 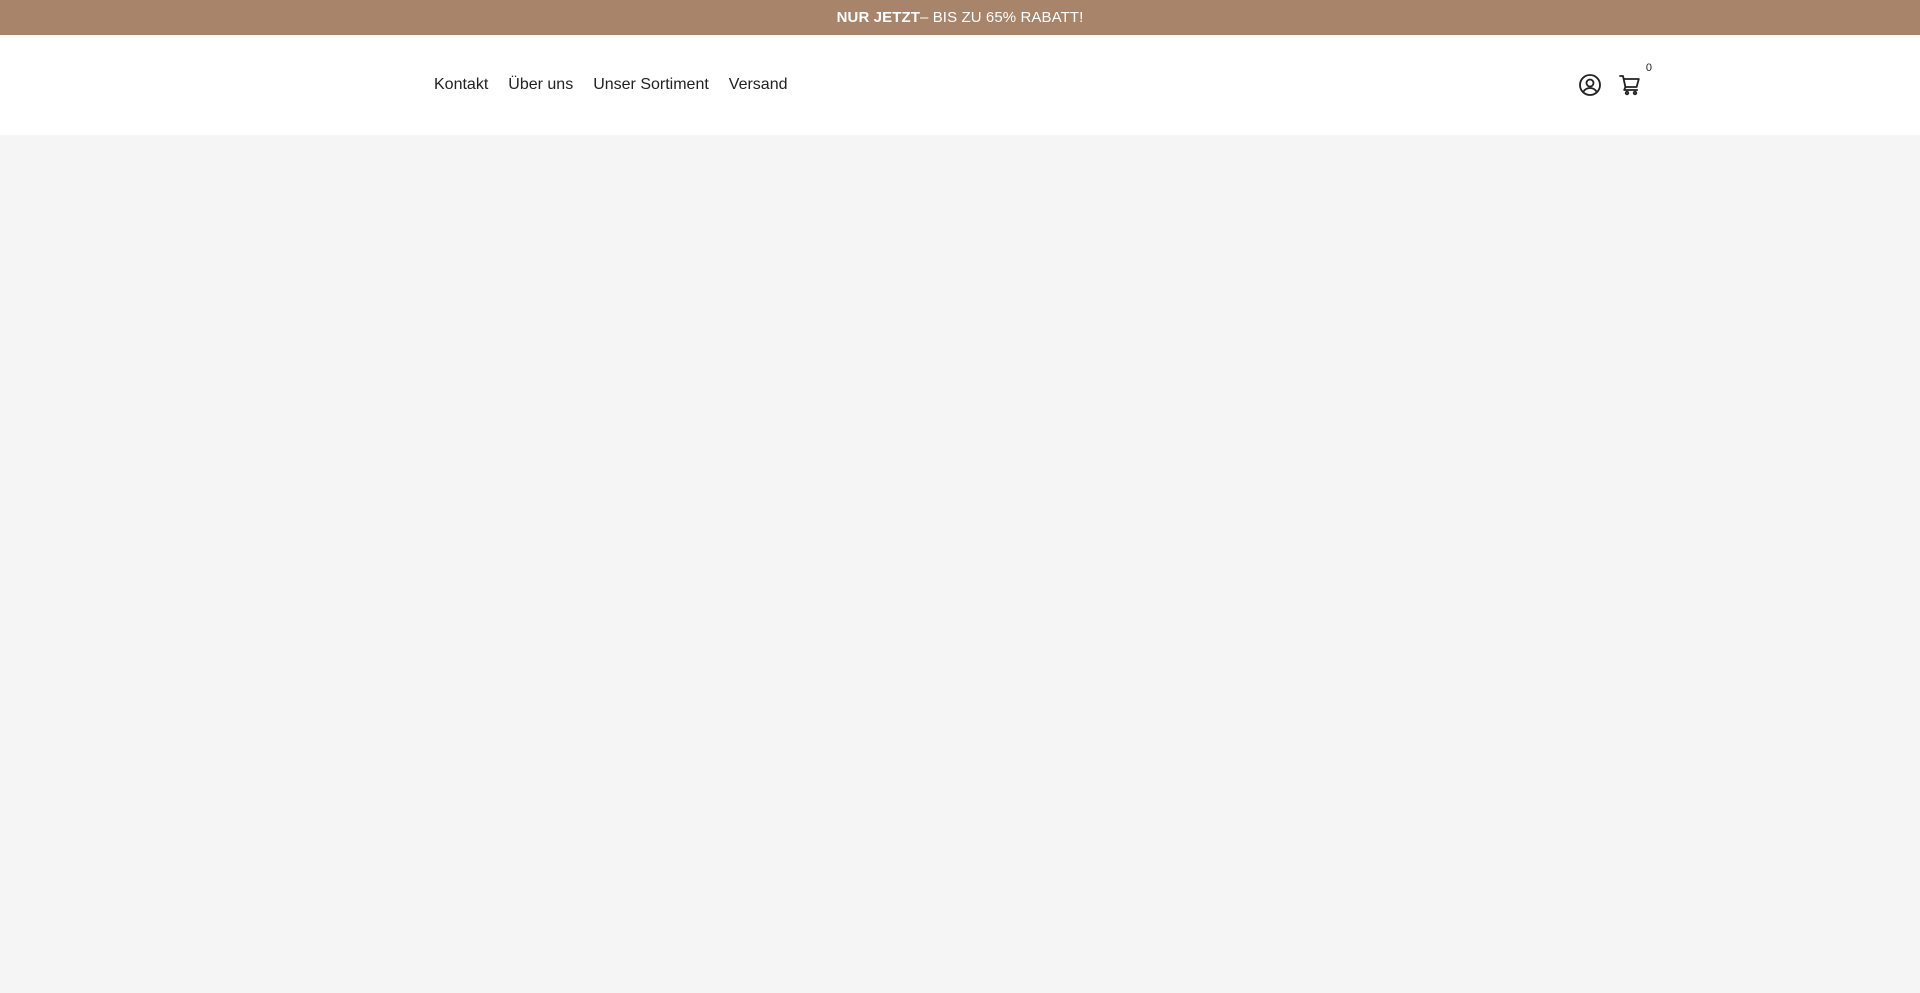 I want to click on user-circle-icon, so click(x=1590, y=85).